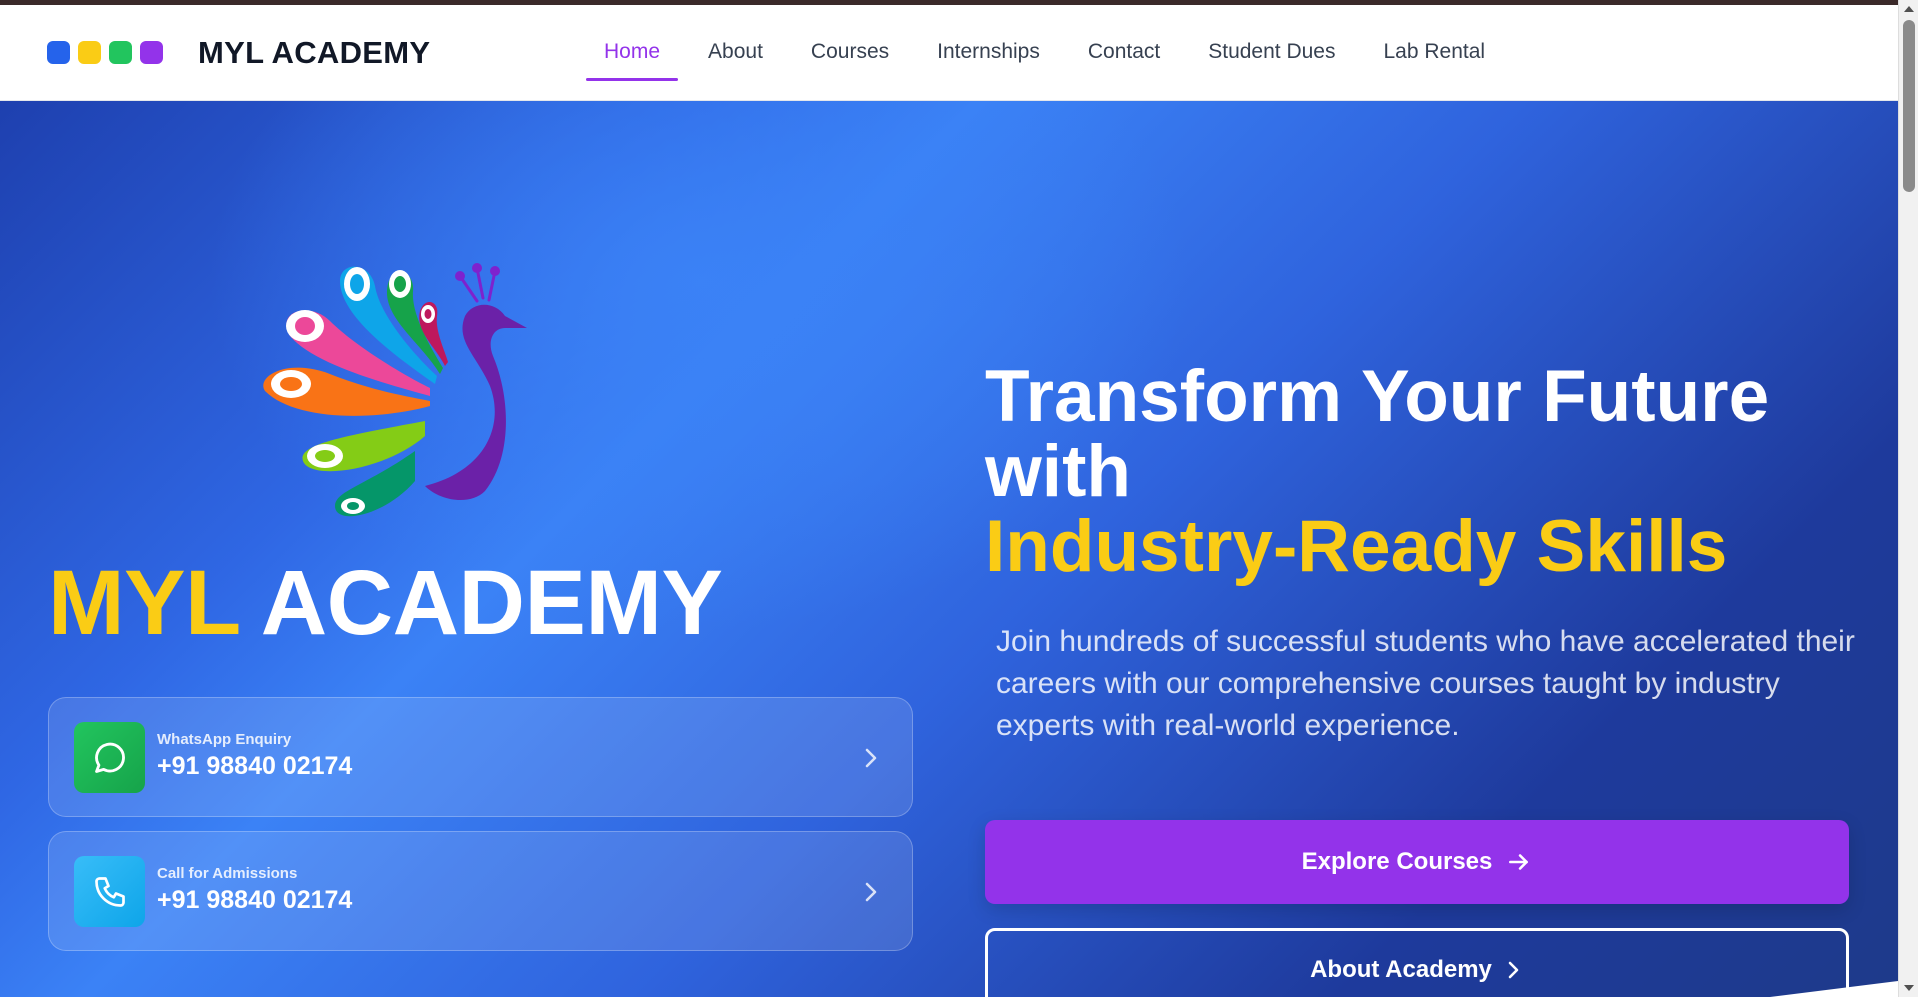 This screenshot has height=997, width=1918. I want to click on brand-dot-yellow, so click(89, 52).